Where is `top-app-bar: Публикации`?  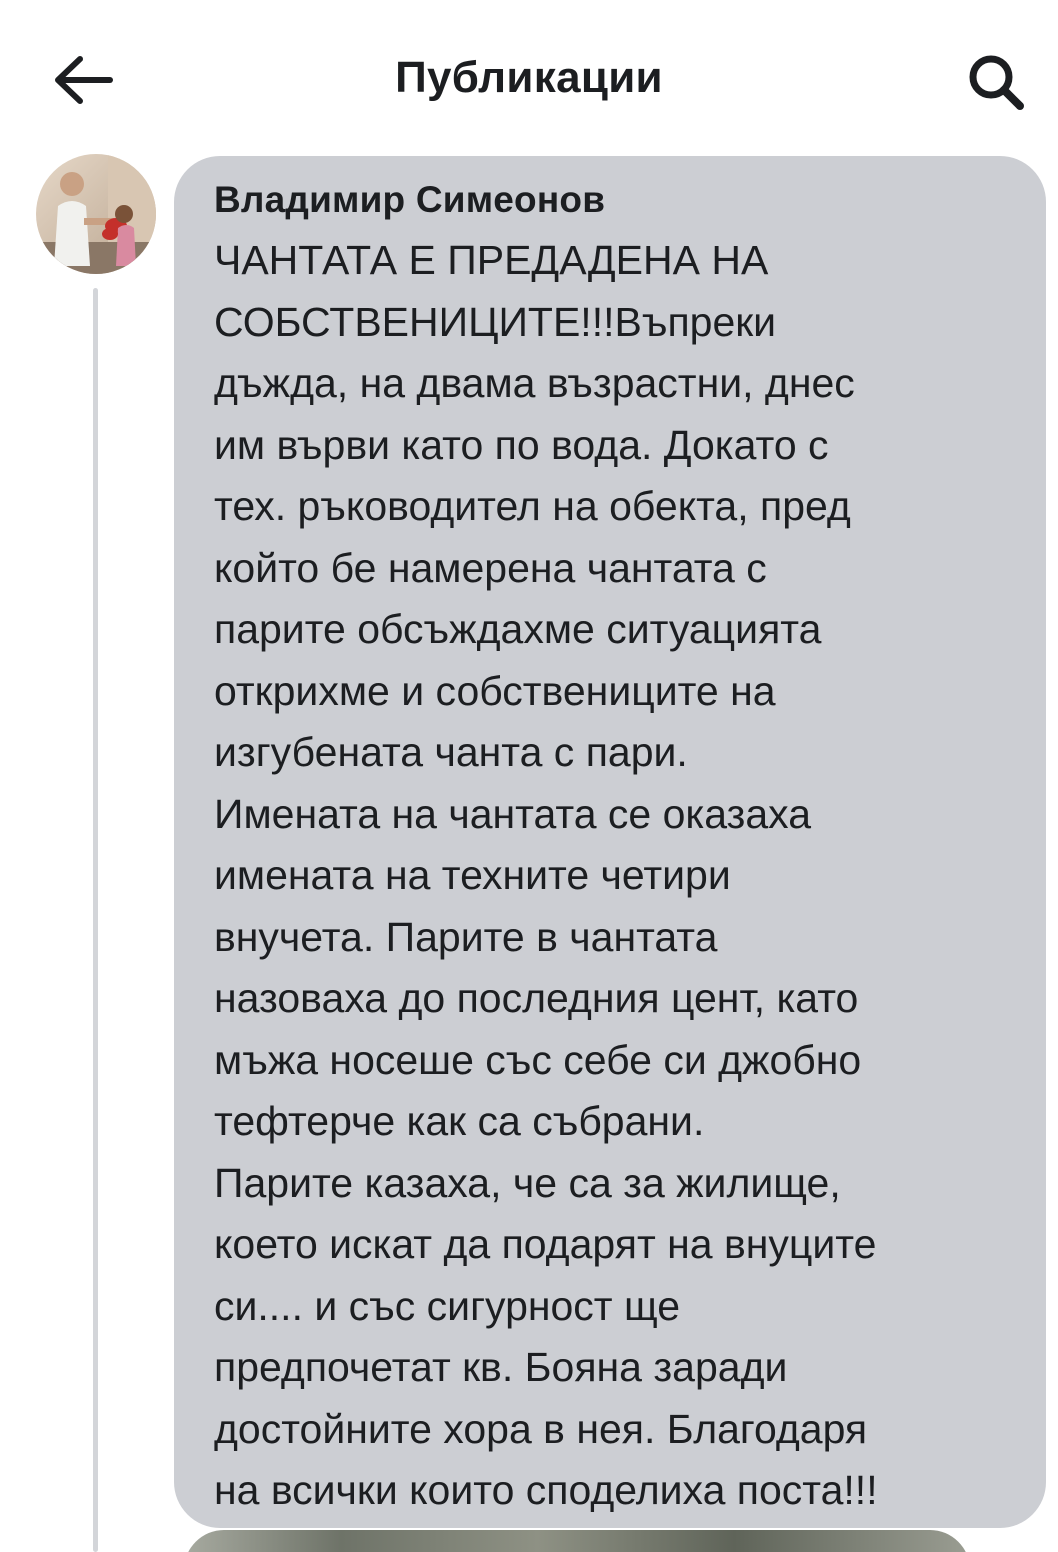 top-app-bar: Публикации is located at coordinates (529, 75).